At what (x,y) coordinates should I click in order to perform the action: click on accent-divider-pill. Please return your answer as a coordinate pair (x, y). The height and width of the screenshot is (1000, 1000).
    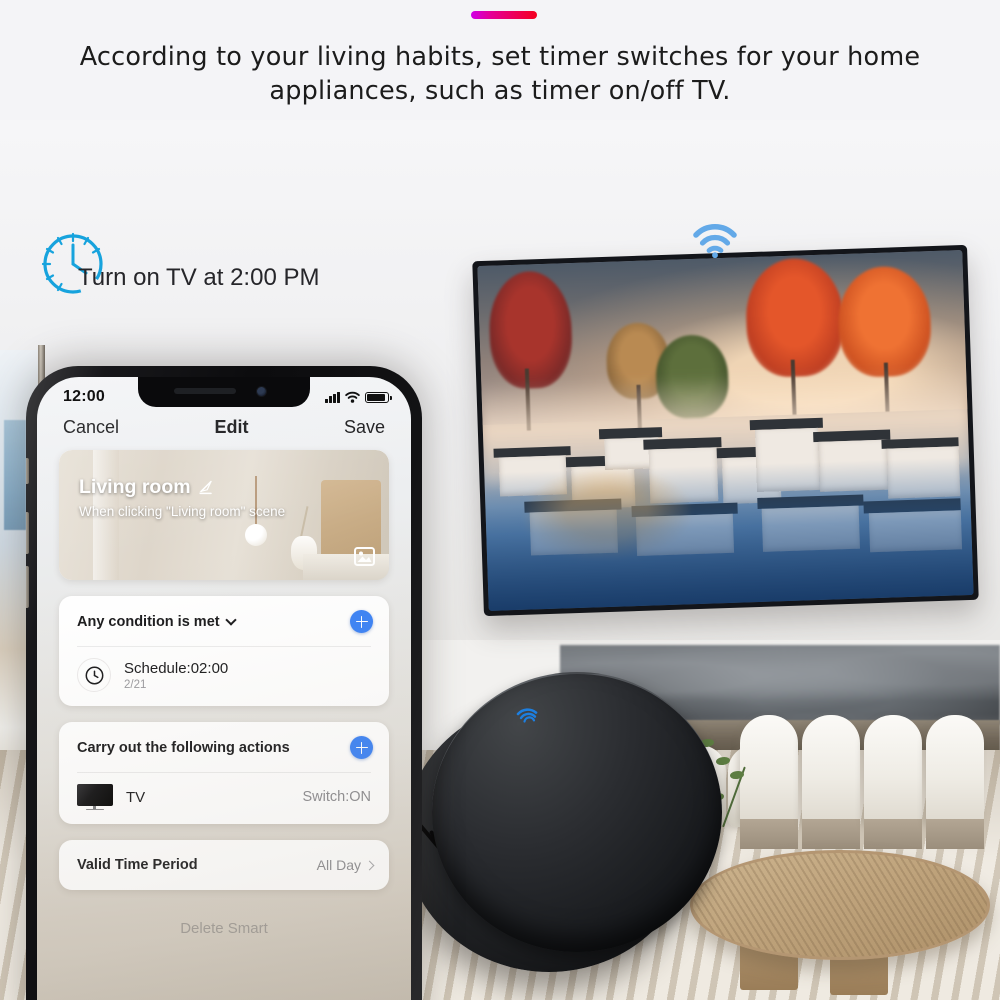
    Looking at the image, I should click on (504, 15).